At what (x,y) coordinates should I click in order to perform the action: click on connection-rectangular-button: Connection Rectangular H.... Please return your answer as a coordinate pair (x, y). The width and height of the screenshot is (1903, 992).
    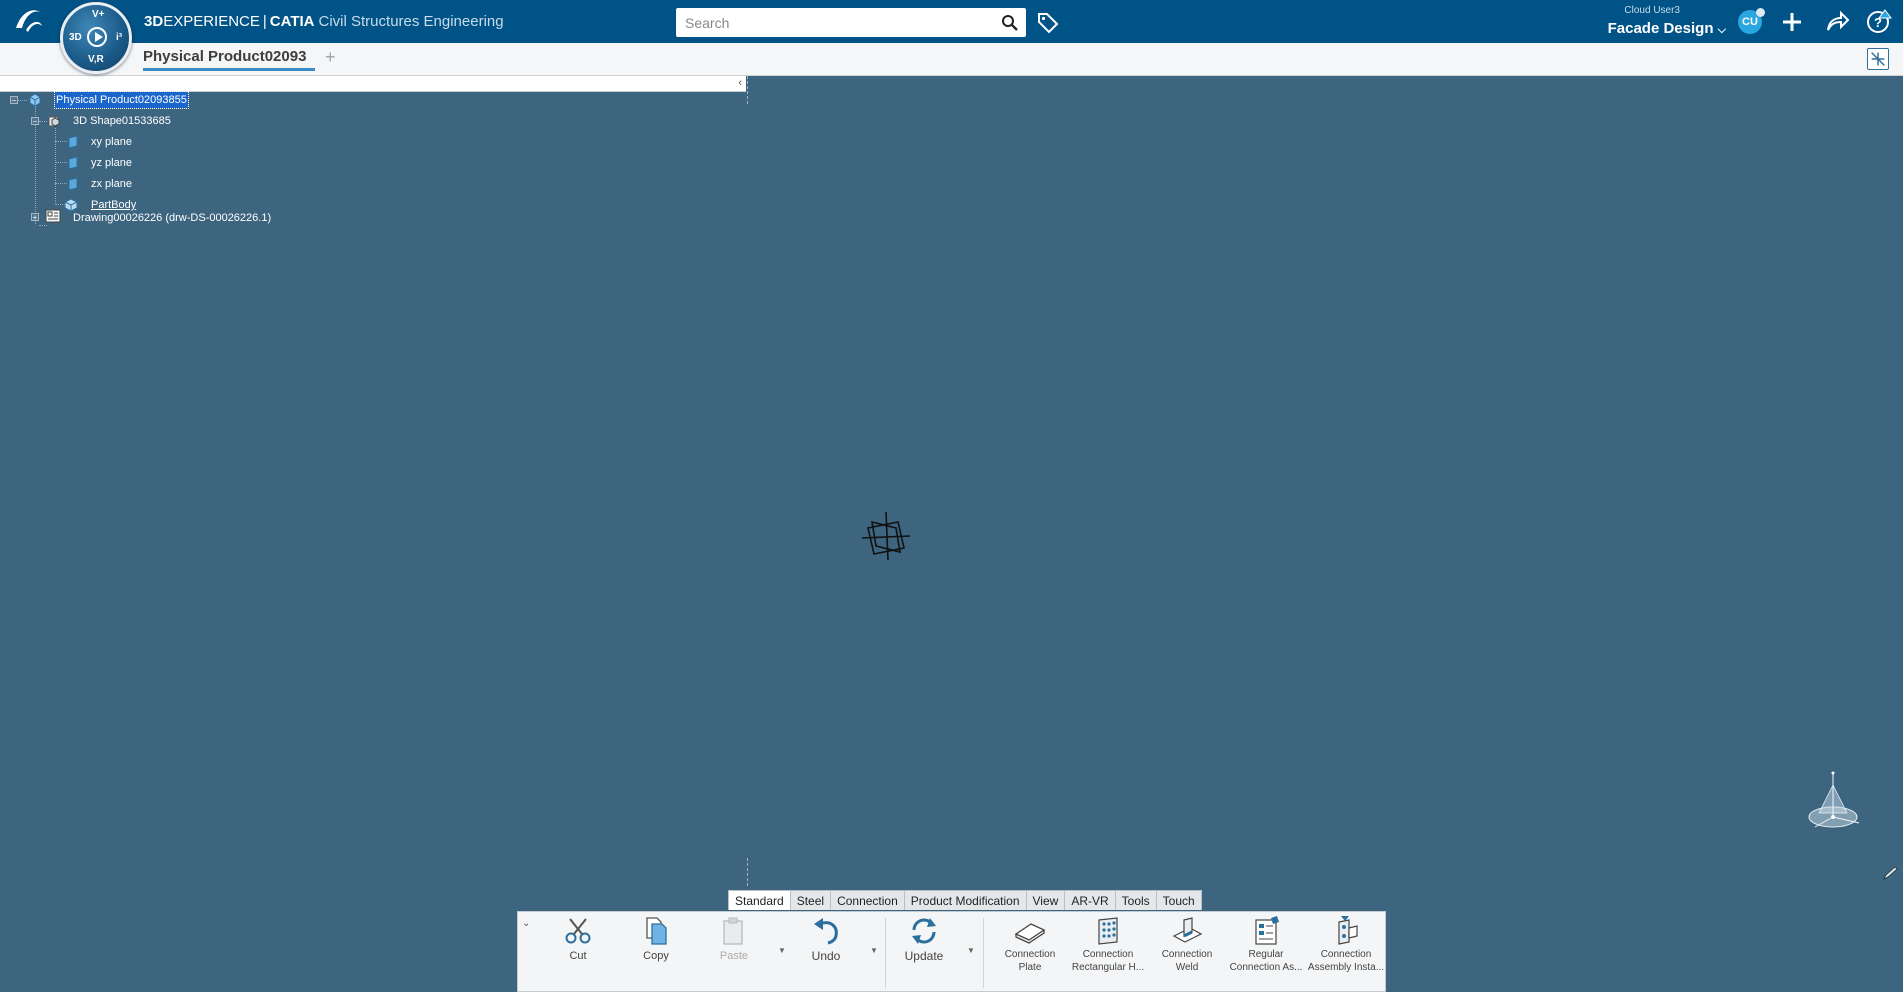
    Looking at the image, I should click on (1108, 945).